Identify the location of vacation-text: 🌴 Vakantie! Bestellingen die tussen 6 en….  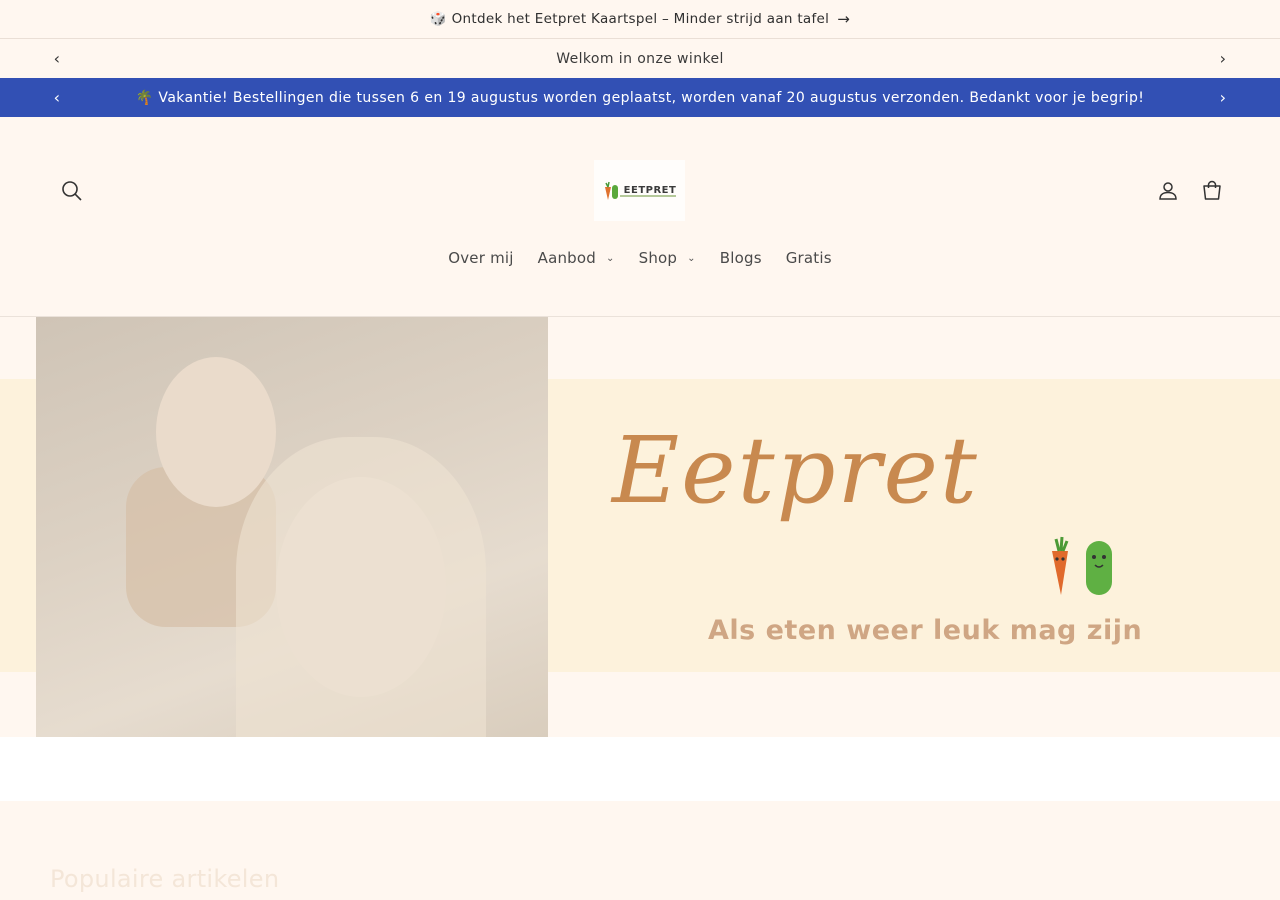
(640, 97).